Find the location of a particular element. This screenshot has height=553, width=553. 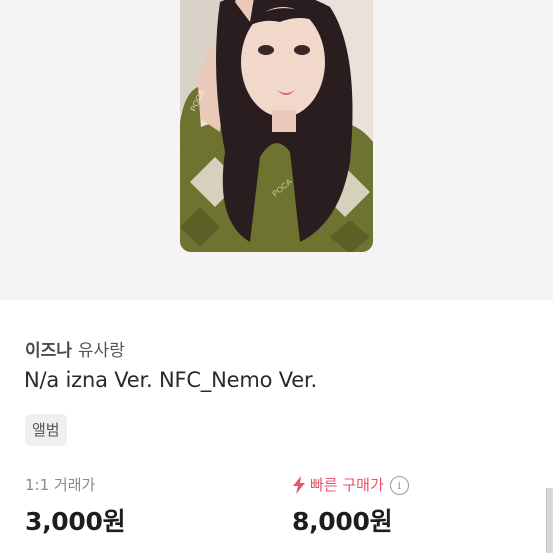

fast-price-label: 빠른 구매가 is located at coordinates (347, 485).